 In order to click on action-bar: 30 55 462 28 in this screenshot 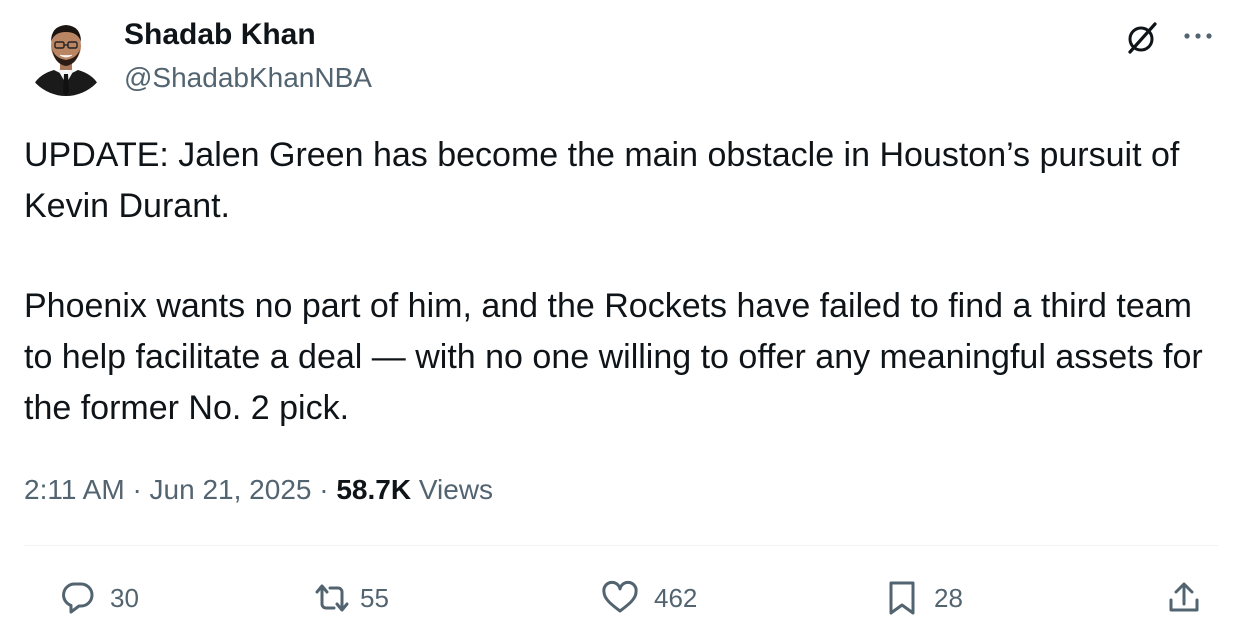, I will do `click(621, 598)`.